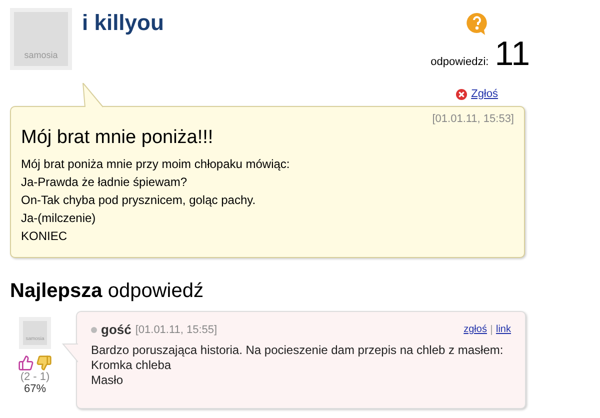  I want to click on avatar-label: samosia, so click(41, 55).